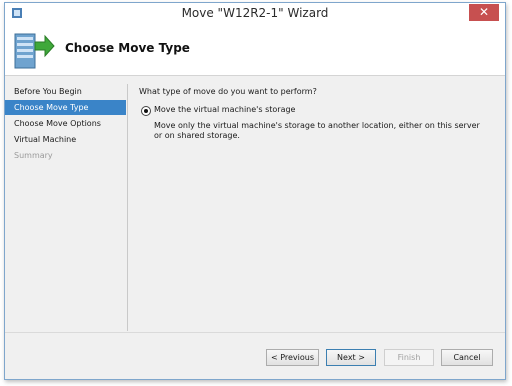 The height and width of the screenshot is (386, 512). Describe the element at coordinates (34, 51) in the screenshot. I see `server-with-green-arrow-icon` at that location.